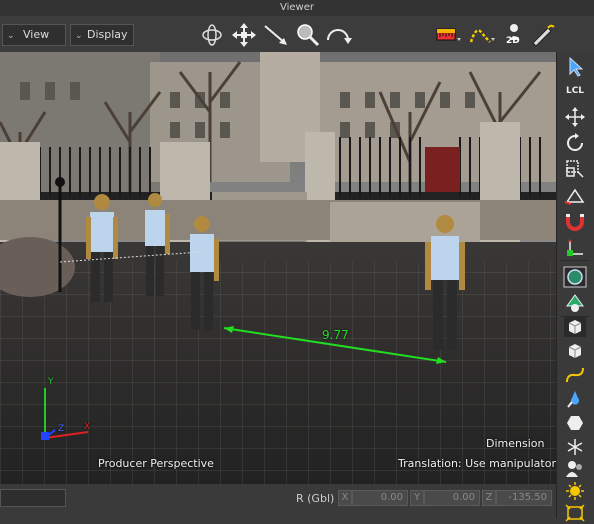 This screenshot has height=524, width=594. Describe the element at coordinates (335, 335) in the screenshot. I see `dimension-value: 9.77` at that location.